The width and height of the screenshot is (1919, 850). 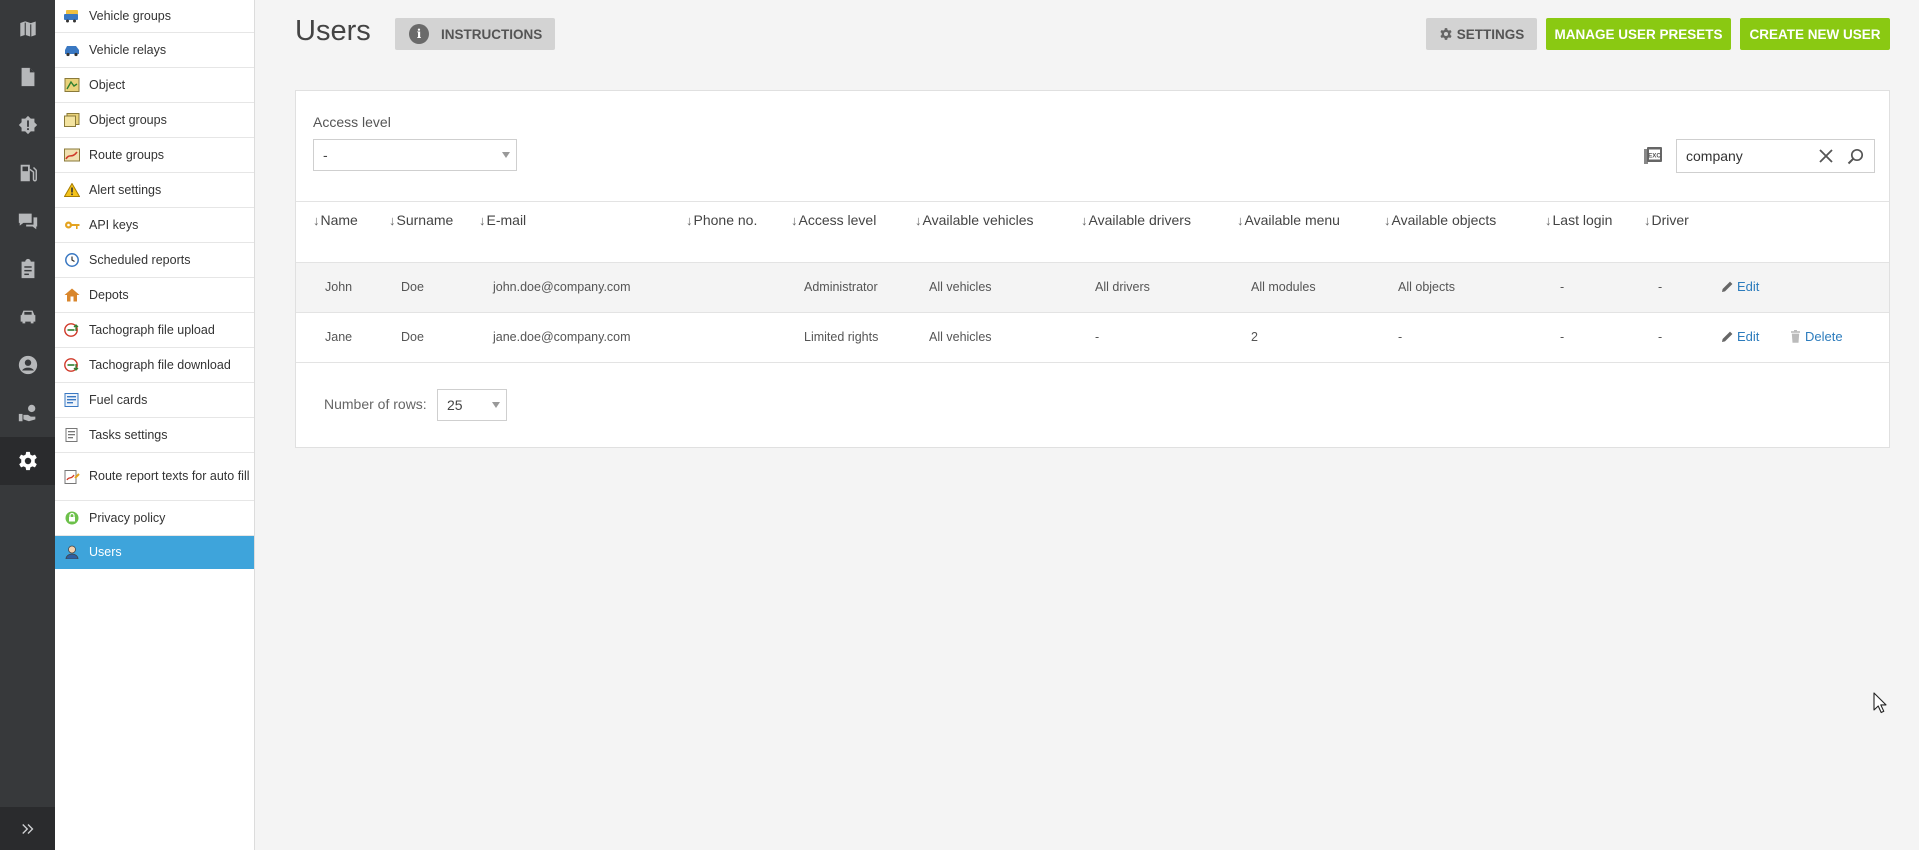 I want to click on manage-user-presets-button: MANAGE USER PRESETS, so click(x=1638, y=34).